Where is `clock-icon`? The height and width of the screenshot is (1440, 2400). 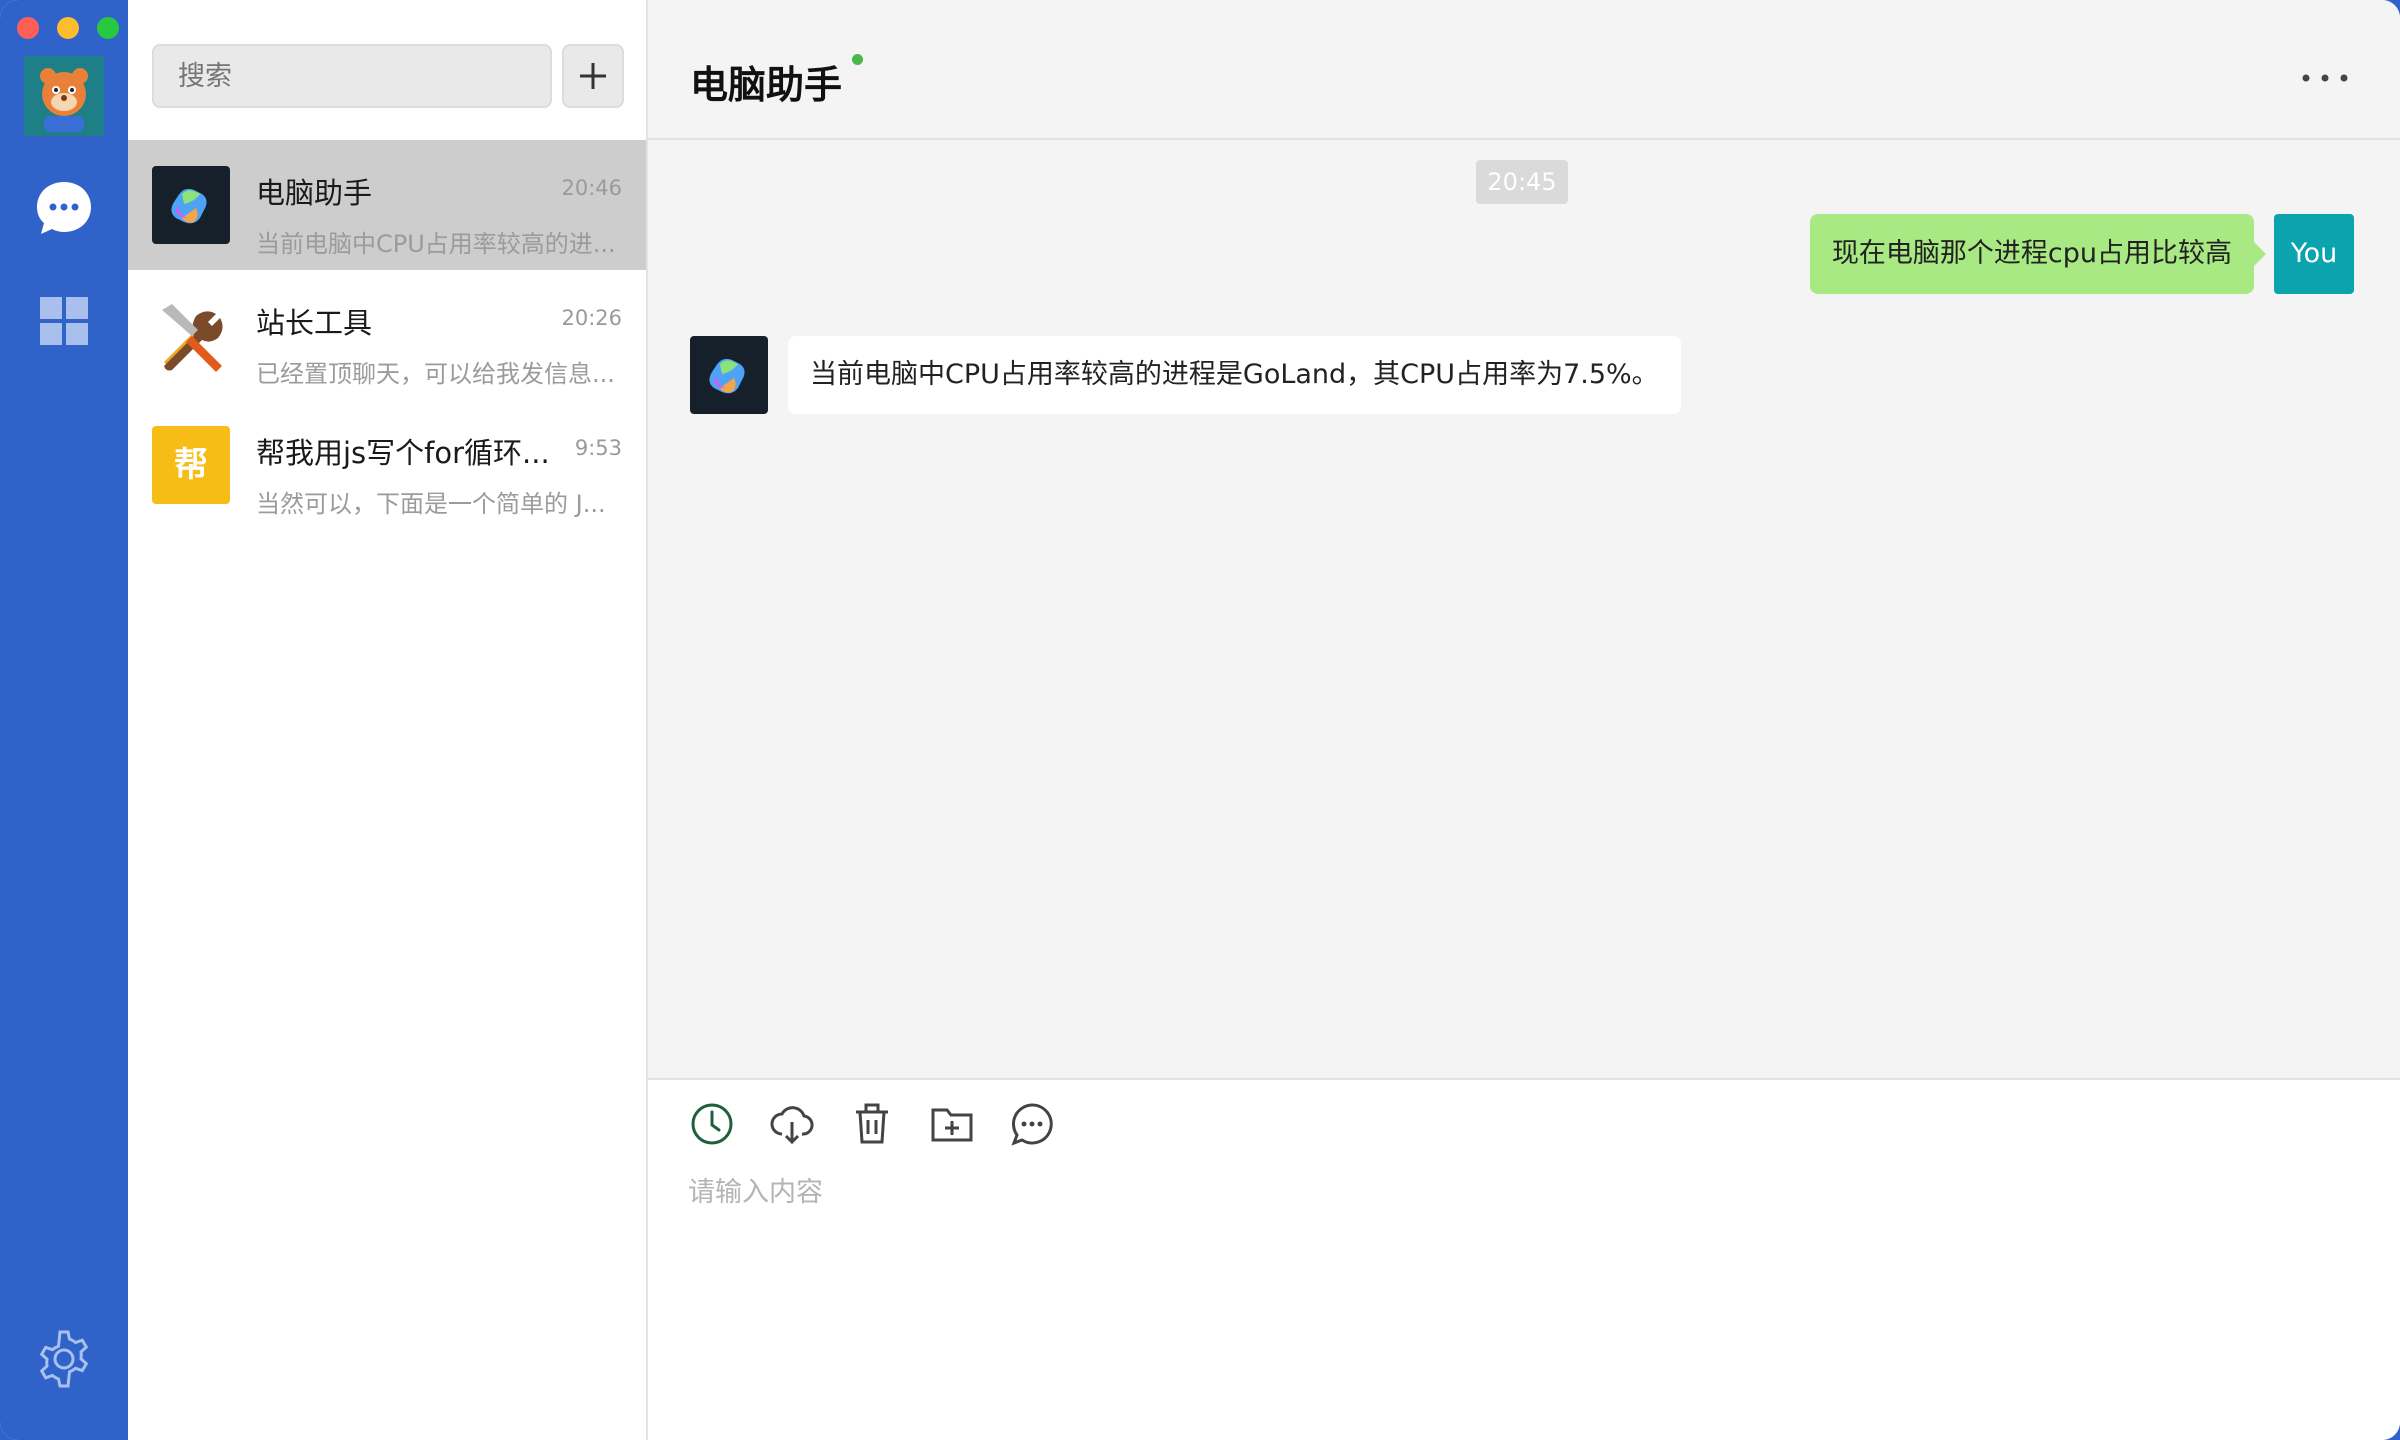
clock-icon is located at coordinates (712, 1124).